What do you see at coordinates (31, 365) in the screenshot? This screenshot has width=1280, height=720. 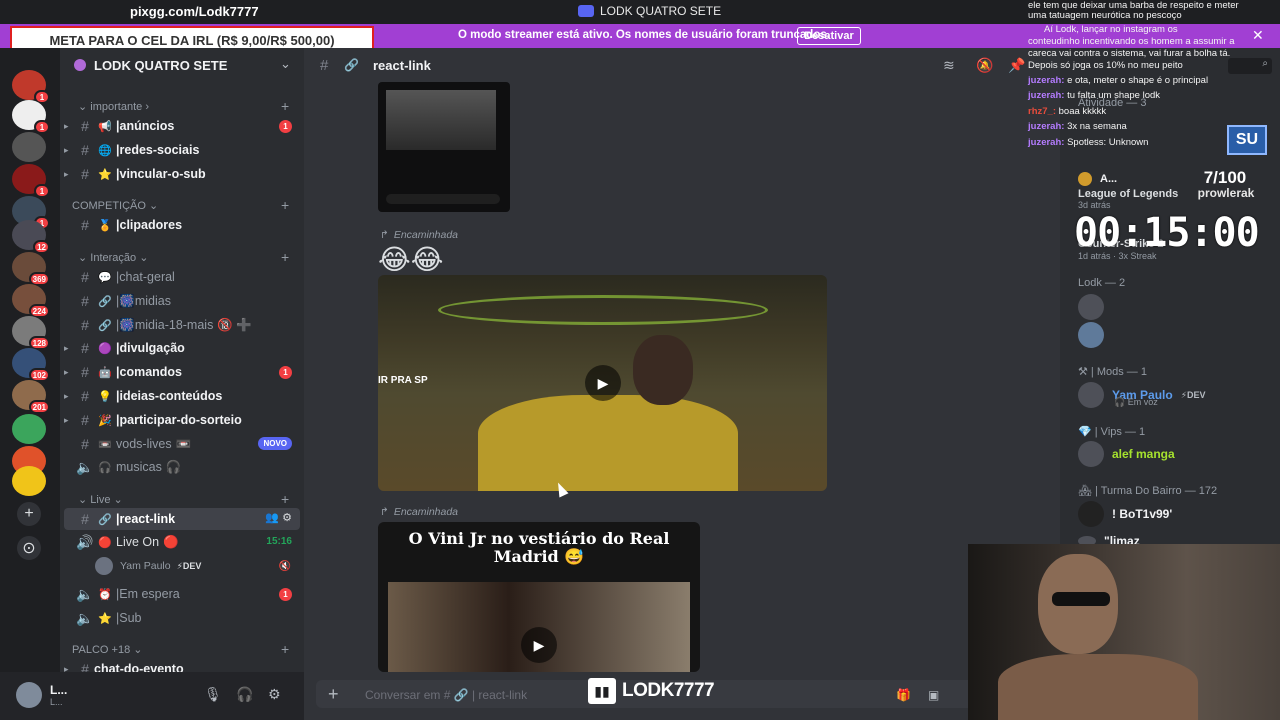 I see `server-icon: 102` at bounding box center [31, 365].